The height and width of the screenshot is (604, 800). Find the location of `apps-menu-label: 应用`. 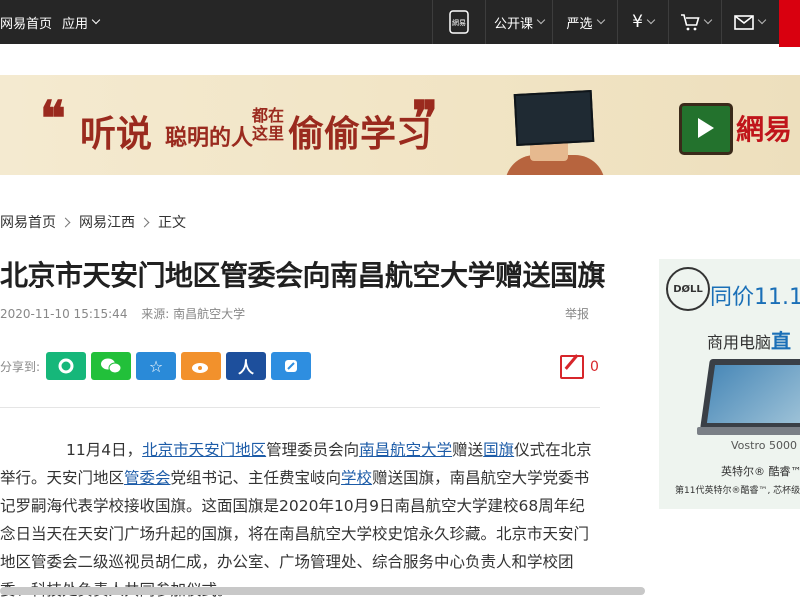

apps-menu-label: 应用 is located at coordinates (75, 24).